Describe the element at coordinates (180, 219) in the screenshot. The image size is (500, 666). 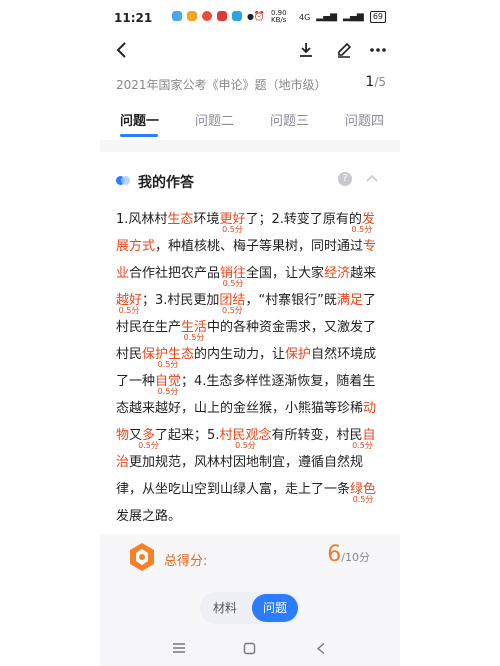
I see `scored-phrase: 生态` at that location.